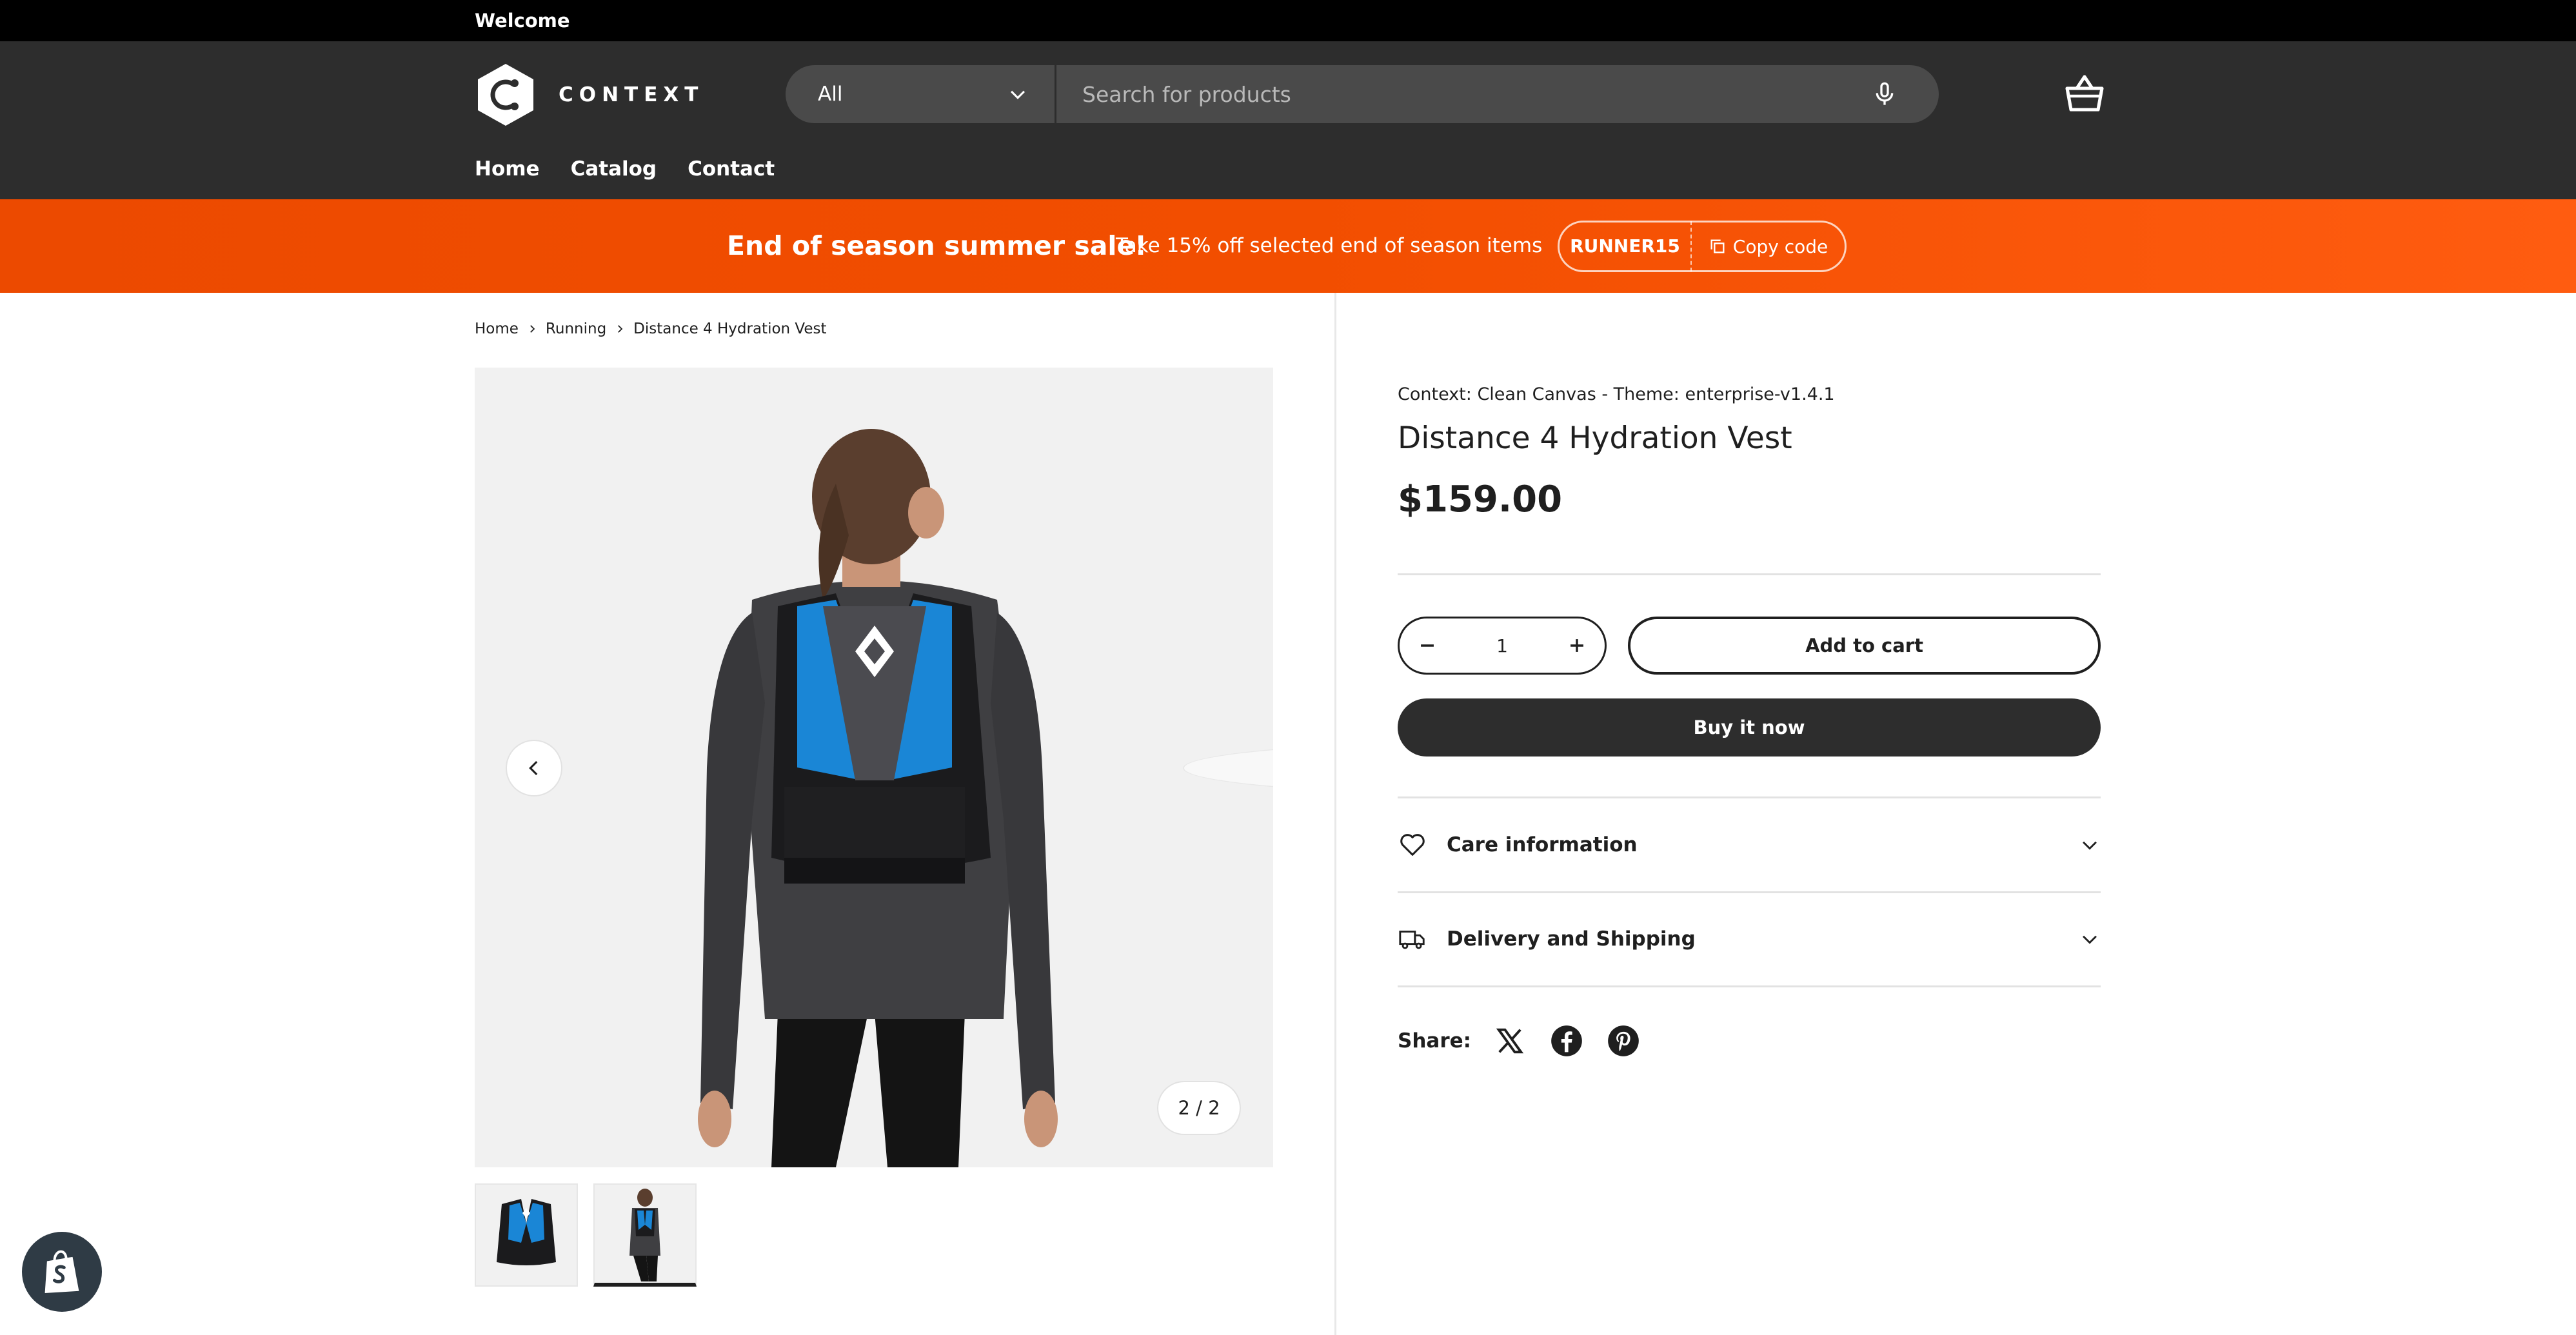  Describe the element at coordinates (1626, 246) in the screenshot. I see `promo-code: RUNNER15` at that location.